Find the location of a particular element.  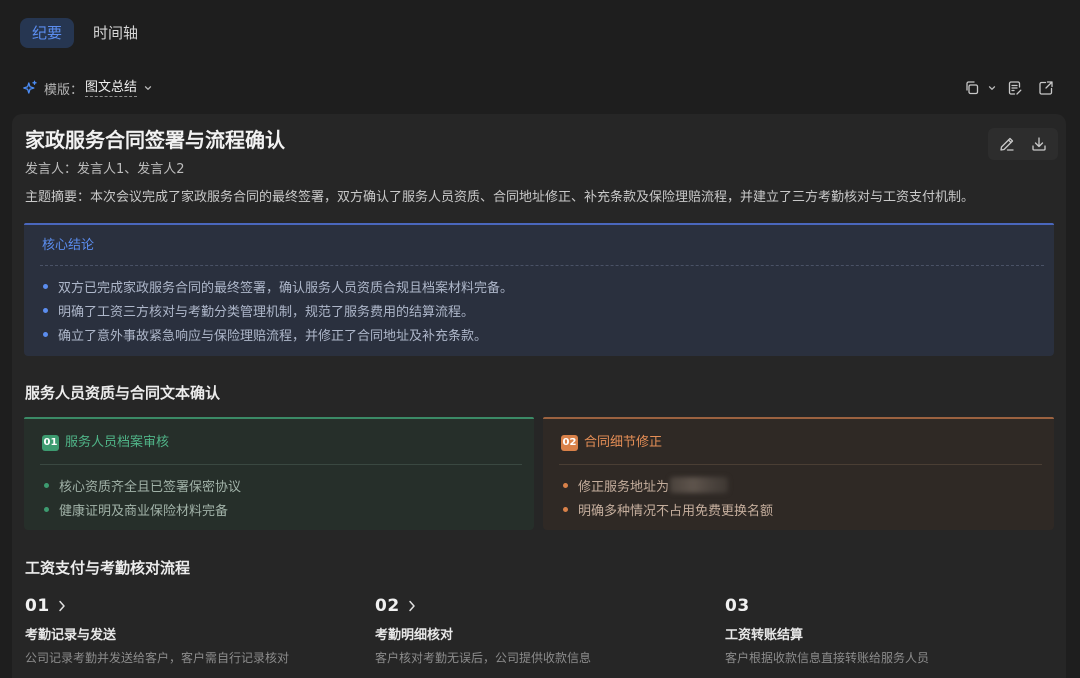

list-item: 确立了意外事故紧急响应与保险理赔流程，并修正了合同地址及补充条款。 is located at coordinates (278, 334).